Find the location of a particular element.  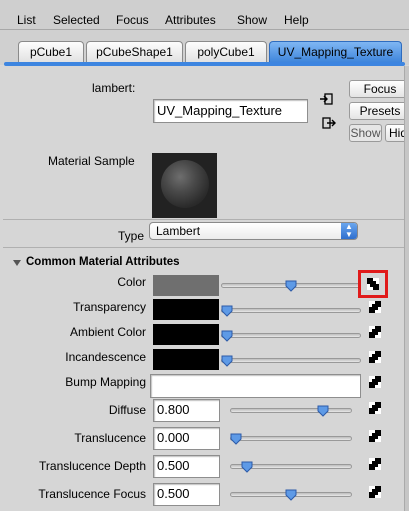

translucence-depth-label: Translucence Depth is located at coordinates (92, 466).